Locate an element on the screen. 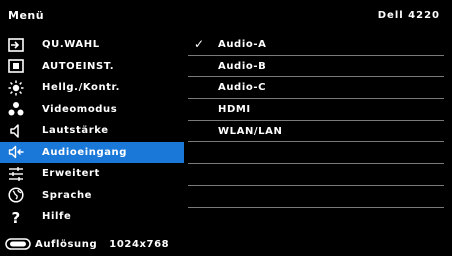 This screenshot has width=452, height=256. advanced-settings-icon is located at coordinates (16, 174).